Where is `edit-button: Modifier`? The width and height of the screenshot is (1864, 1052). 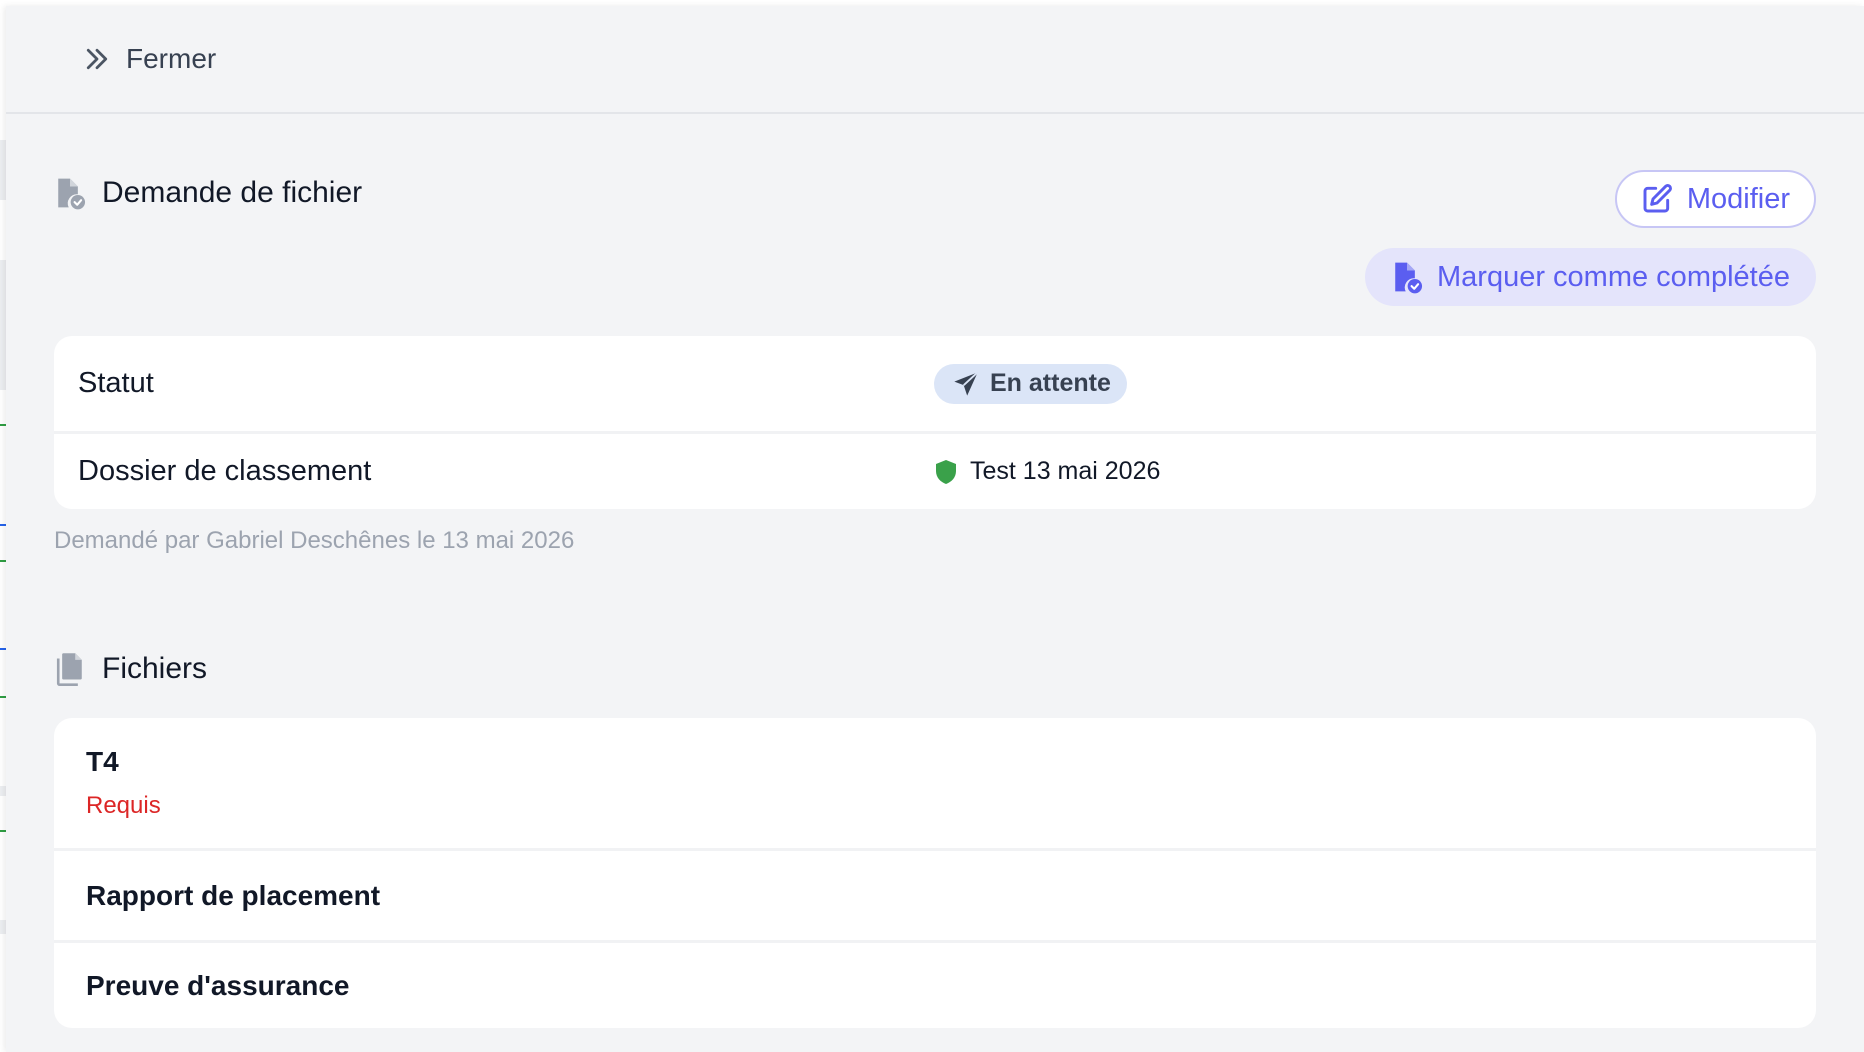 edit-button: Modifier is located at coordinates (1715, 199).